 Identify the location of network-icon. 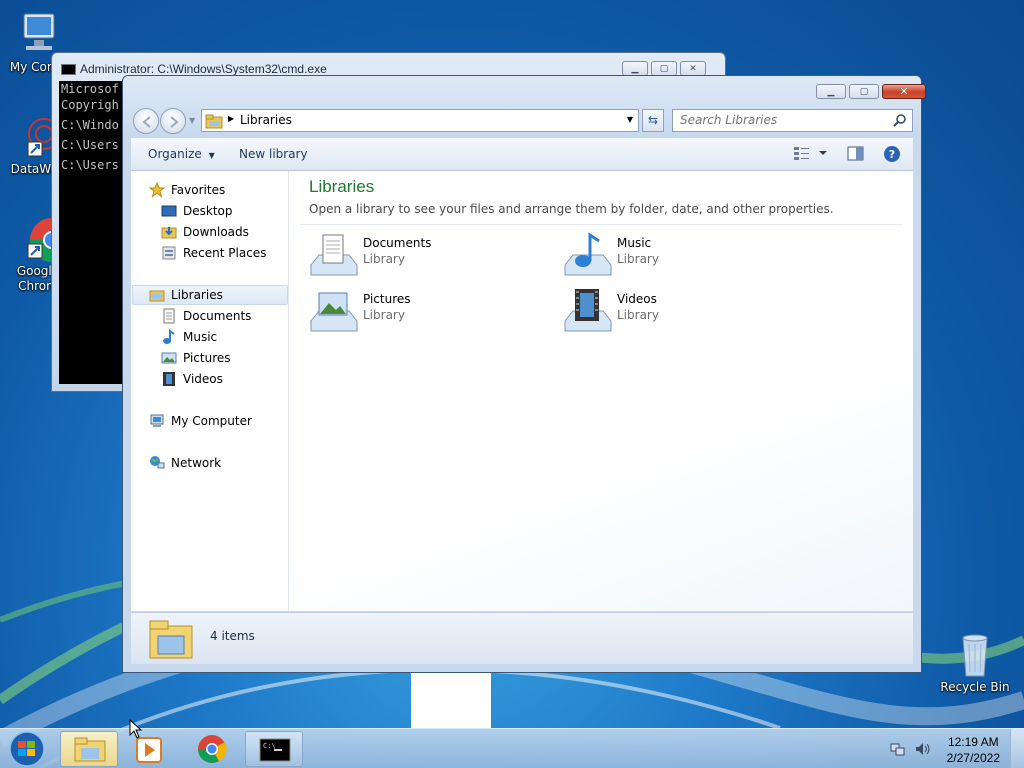
(157, 463).